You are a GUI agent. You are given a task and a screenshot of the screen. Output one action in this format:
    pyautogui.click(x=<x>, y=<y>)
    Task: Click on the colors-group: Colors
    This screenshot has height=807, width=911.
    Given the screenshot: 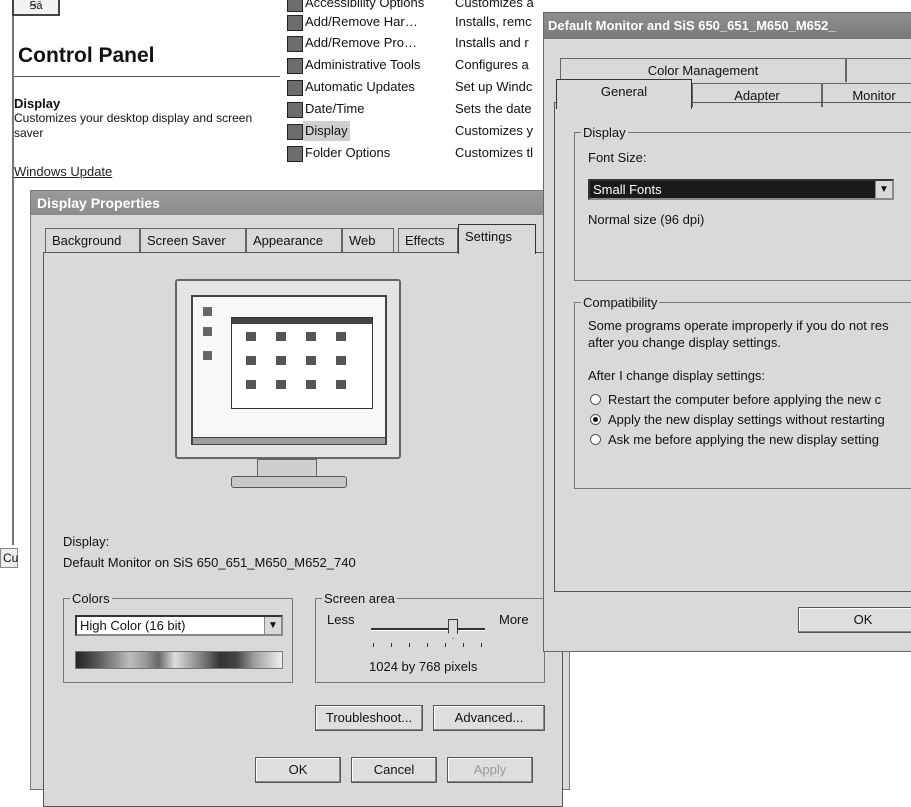 What is the action you would take?
    pyautogui.click(x=178, y=637)
    